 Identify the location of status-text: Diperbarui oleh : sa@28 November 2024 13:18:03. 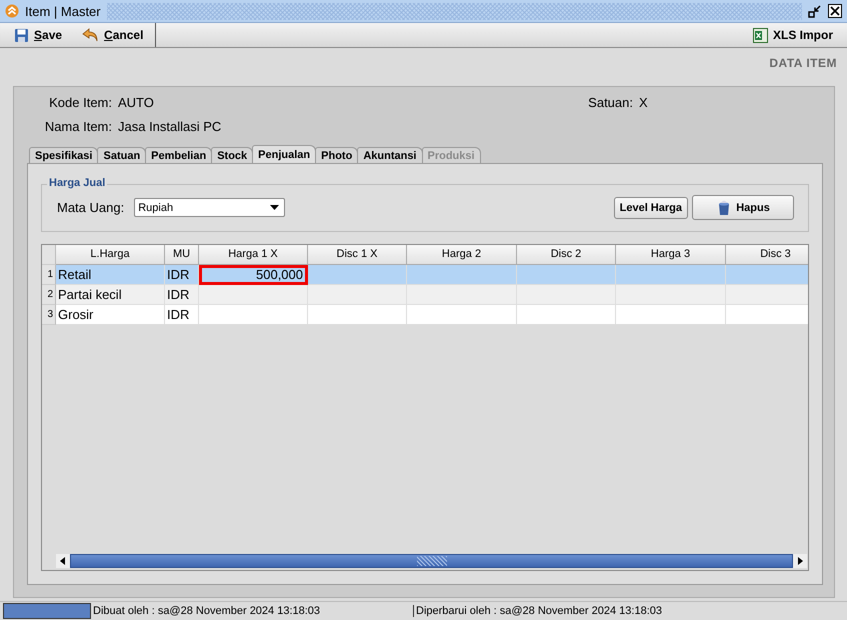
(539, 611).